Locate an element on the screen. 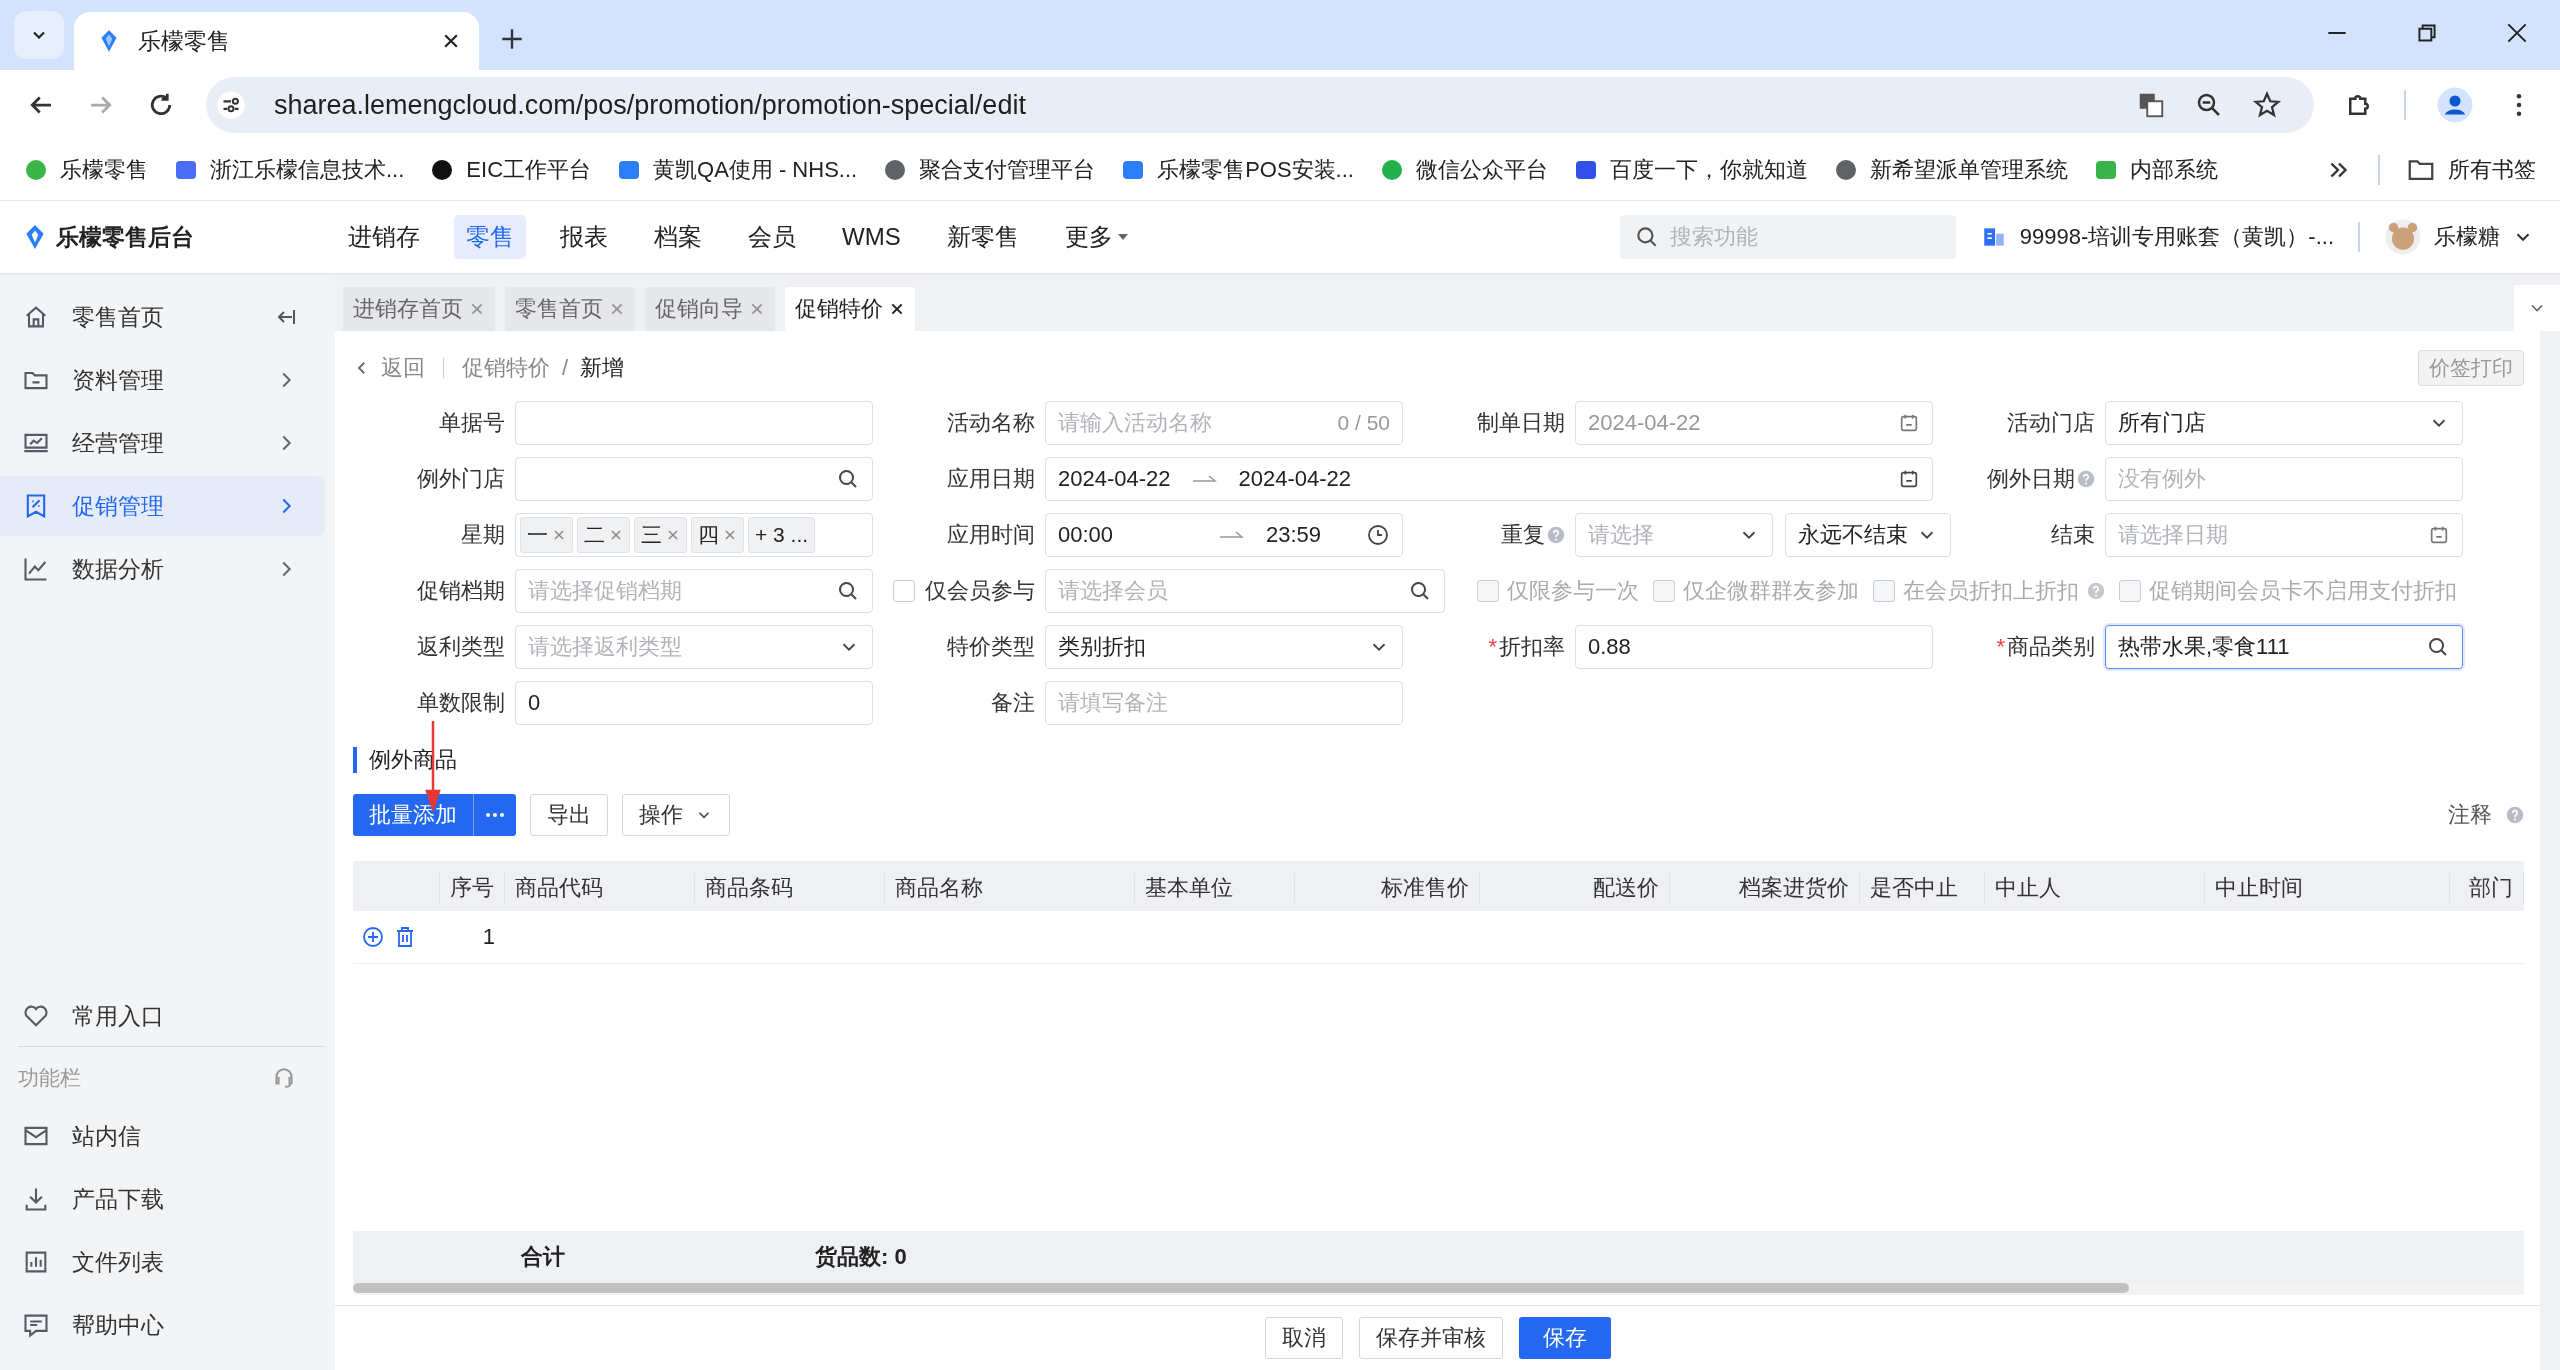 This screenshot has width=2560, height=1370. sidebar-item: 产品下载 is located at coordinates (162, 1199).